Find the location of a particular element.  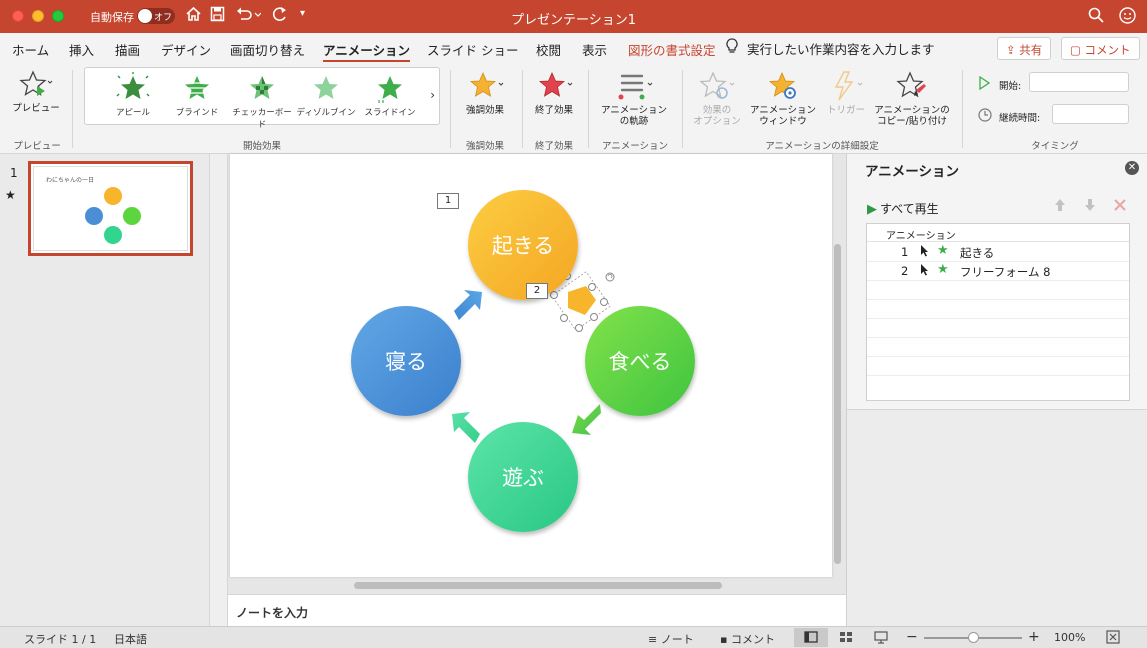

play-all-button: ▶ すべて再生 is located at coordinates (903, 208).